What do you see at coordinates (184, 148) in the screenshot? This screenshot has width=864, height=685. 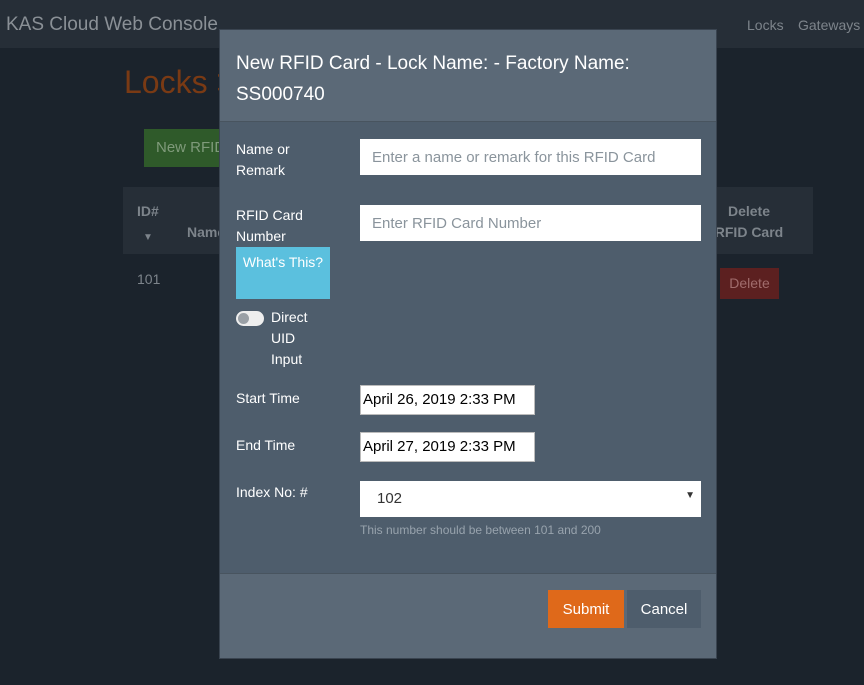 I see `new-rfid-button: New RFID` at bounding box center [184, 148].